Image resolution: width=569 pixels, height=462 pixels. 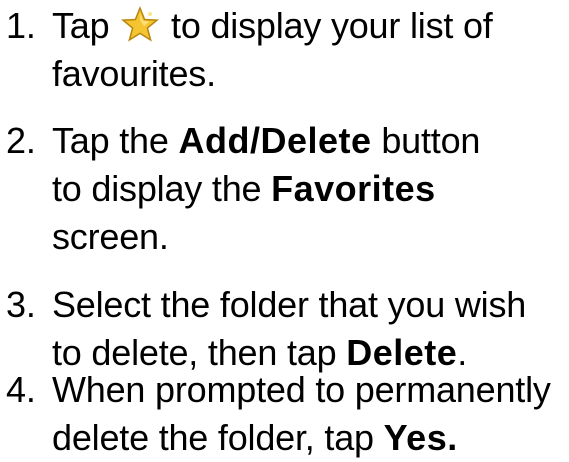 I want to click on step-number: 3., so click(x=21, y=304).